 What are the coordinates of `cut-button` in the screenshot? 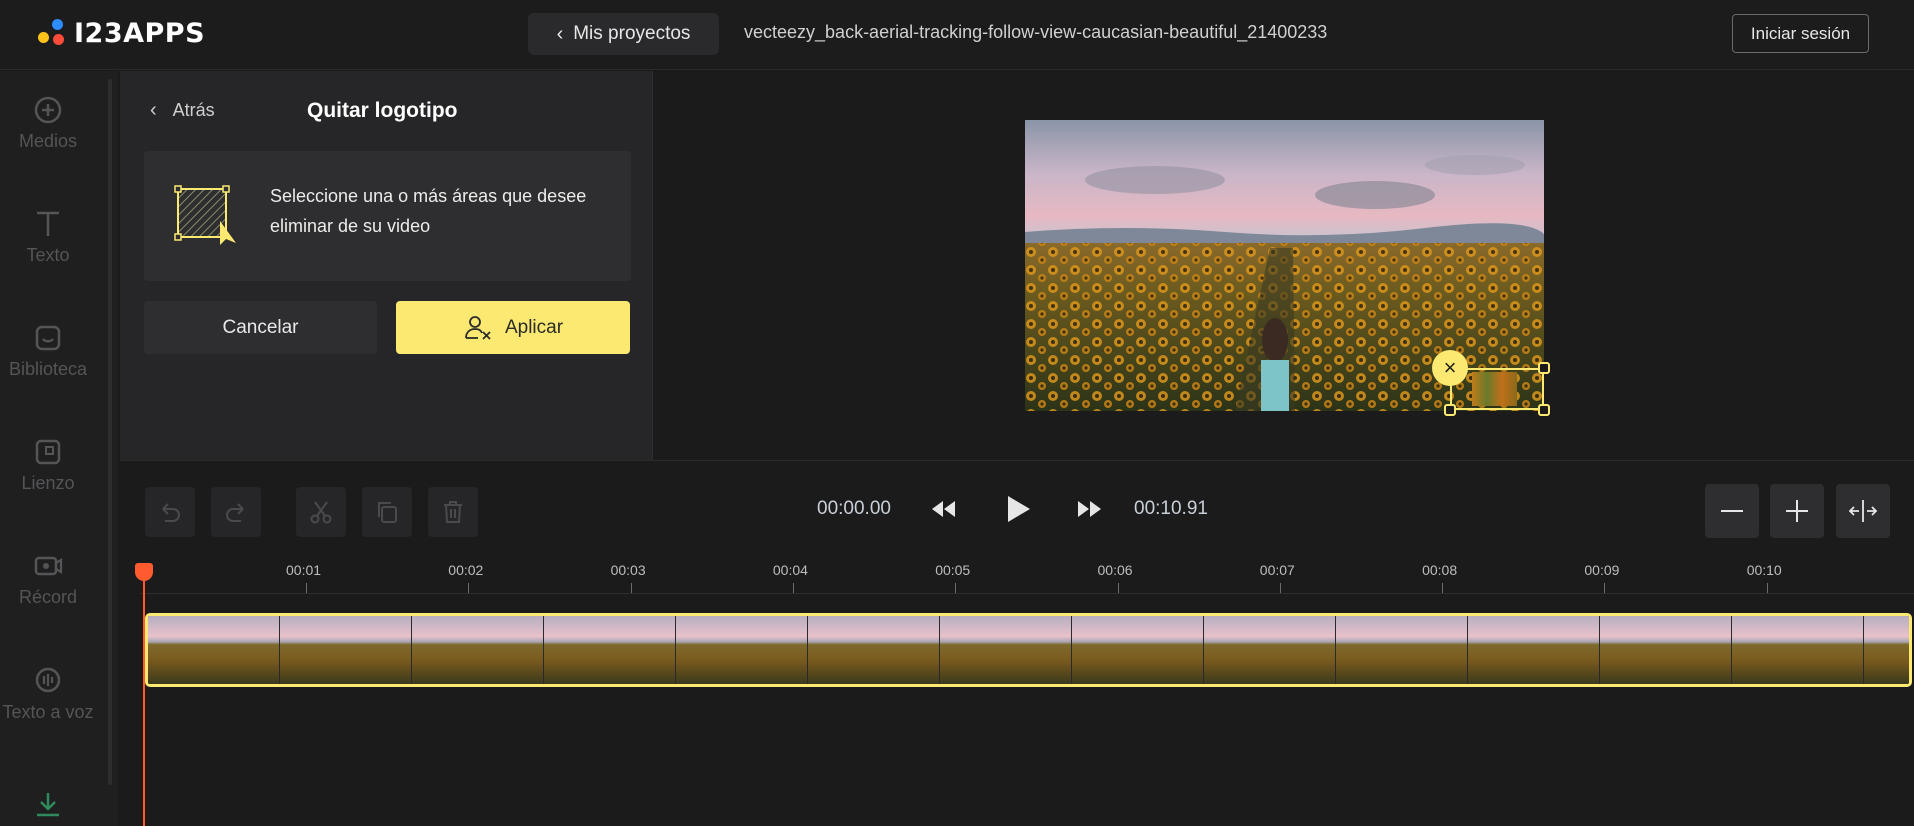 It's located at (321, 512).